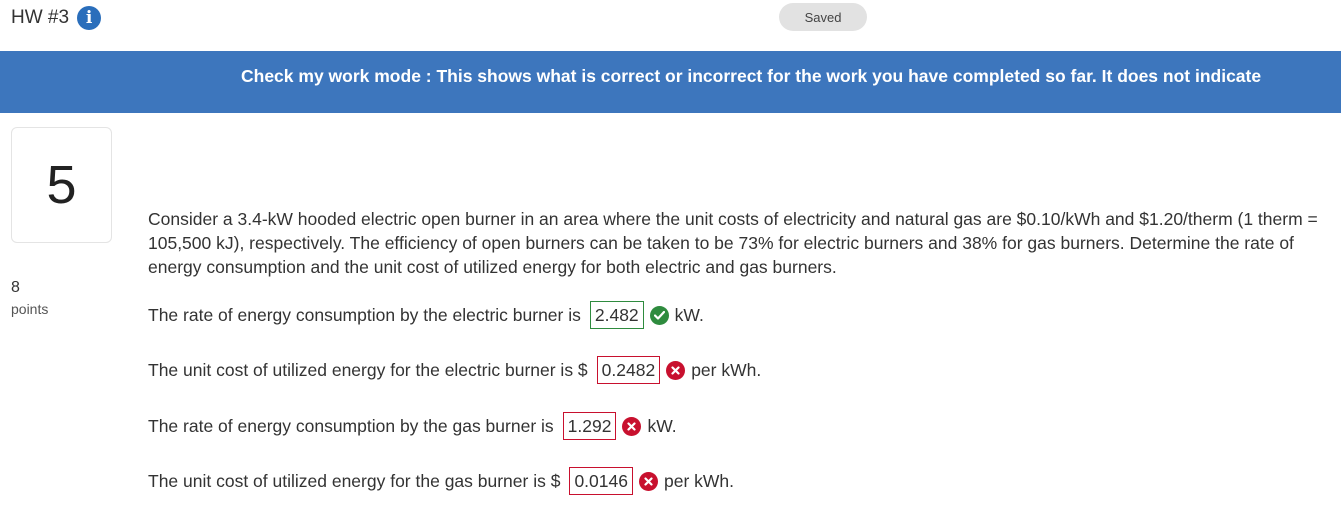 Image resolution: width=1341 pixels, height=510 pixels. What do you see at coordinates (61, 185) in the screenshot?
I see `question-number-card: 5` at bounding box center [61, 185].